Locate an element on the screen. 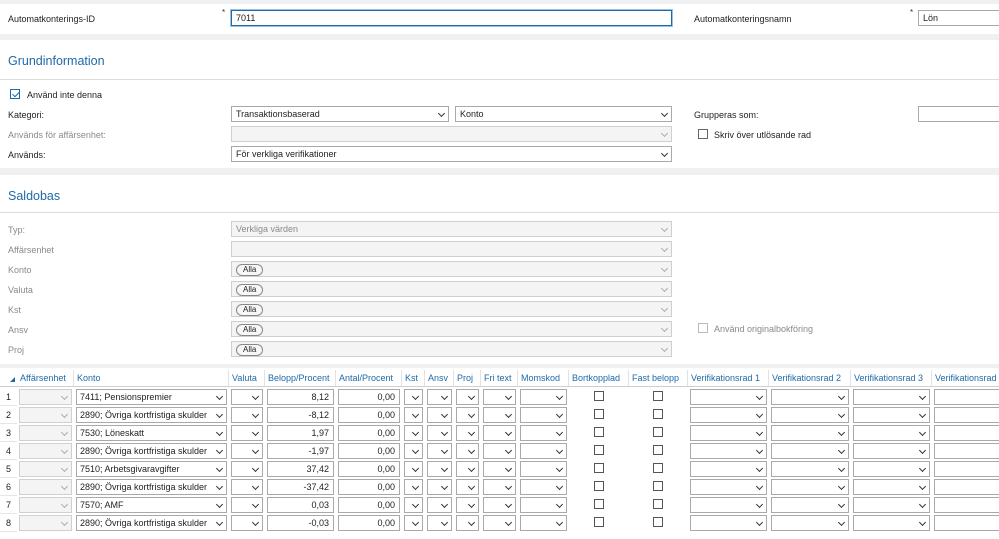  col-header-proj: Proj is located at coordinates (467, 378).